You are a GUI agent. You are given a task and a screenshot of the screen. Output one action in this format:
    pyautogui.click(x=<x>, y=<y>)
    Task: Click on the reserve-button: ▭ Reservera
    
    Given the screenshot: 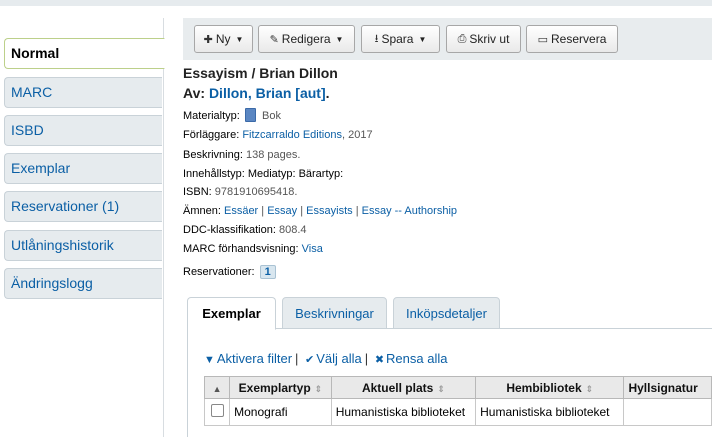 What is the action you would take?
    pyautogui.click(x=572, y=39)
    